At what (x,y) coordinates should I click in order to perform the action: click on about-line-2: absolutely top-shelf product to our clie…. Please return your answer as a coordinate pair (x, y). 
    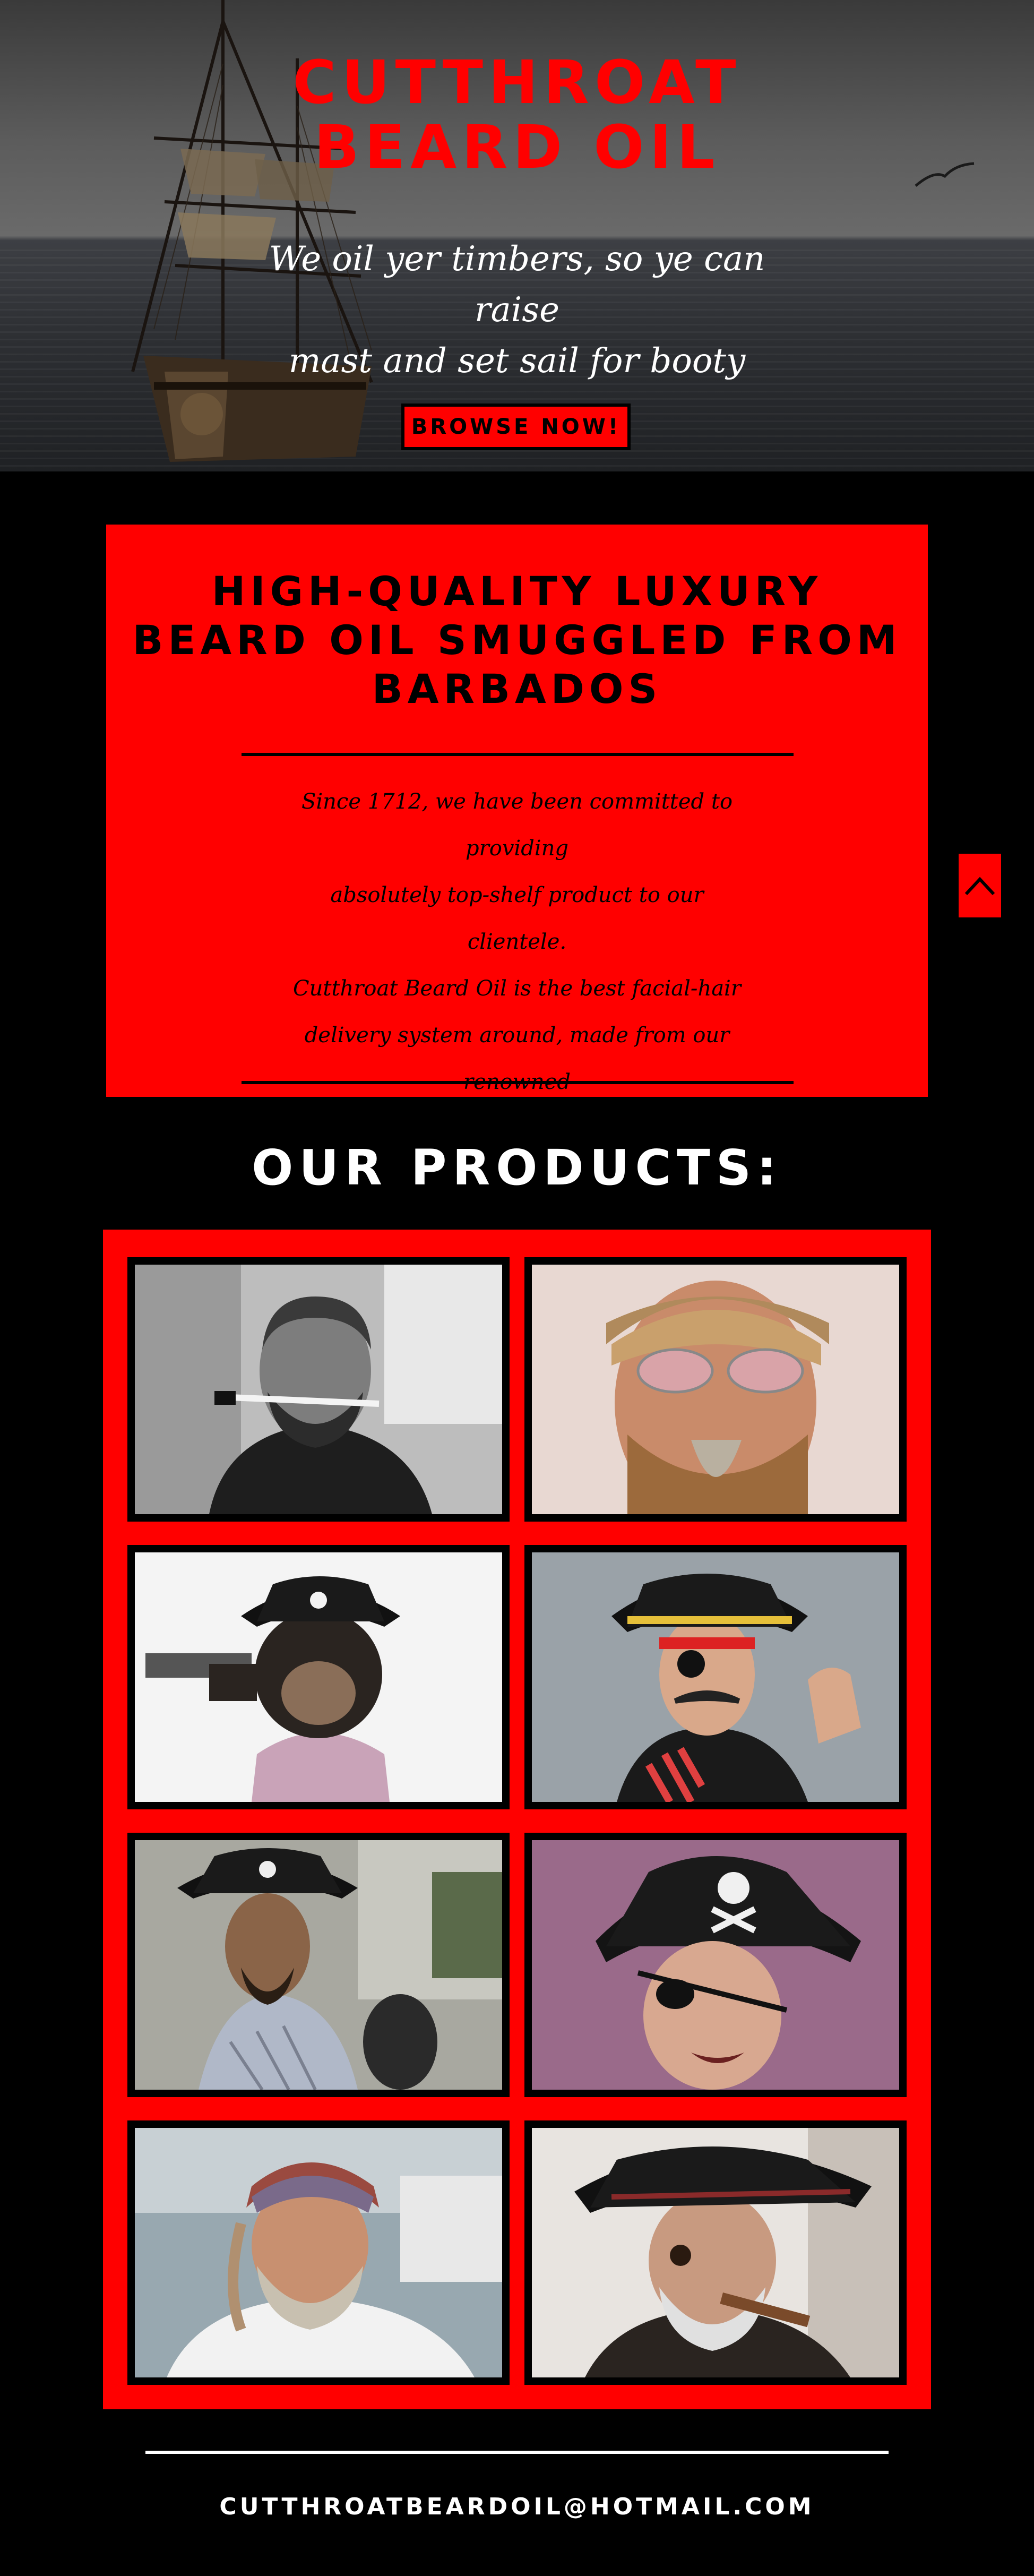
    Looking at the image, I should click on (517, 919).